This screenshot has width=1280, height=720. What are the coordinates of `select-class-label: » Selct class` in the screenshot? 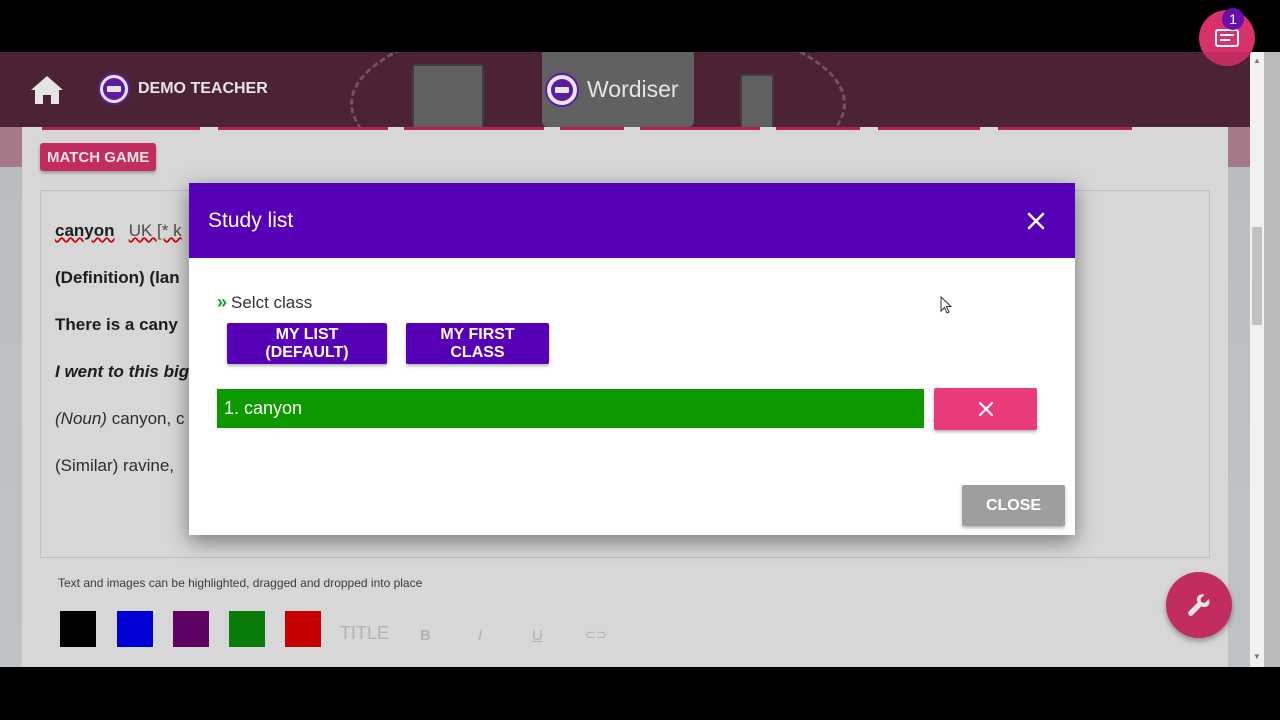 It's located at (264, 302).